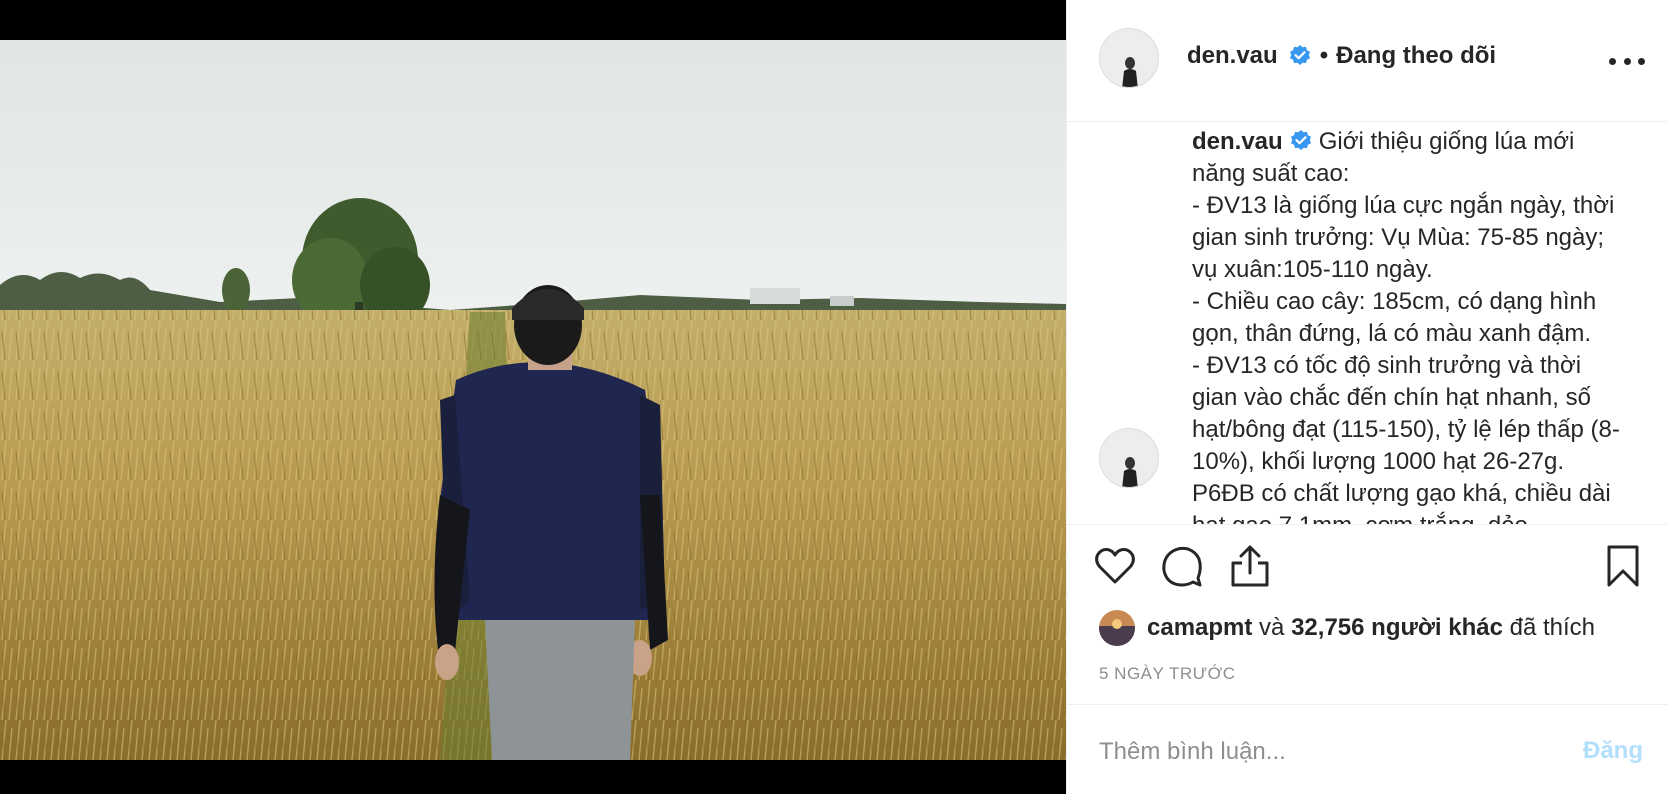 The image size is (1668, 794). What do you see at coordinates (1319, 752) in the screenshot?
I see `comment-input` at bounding box center [1319, 752].